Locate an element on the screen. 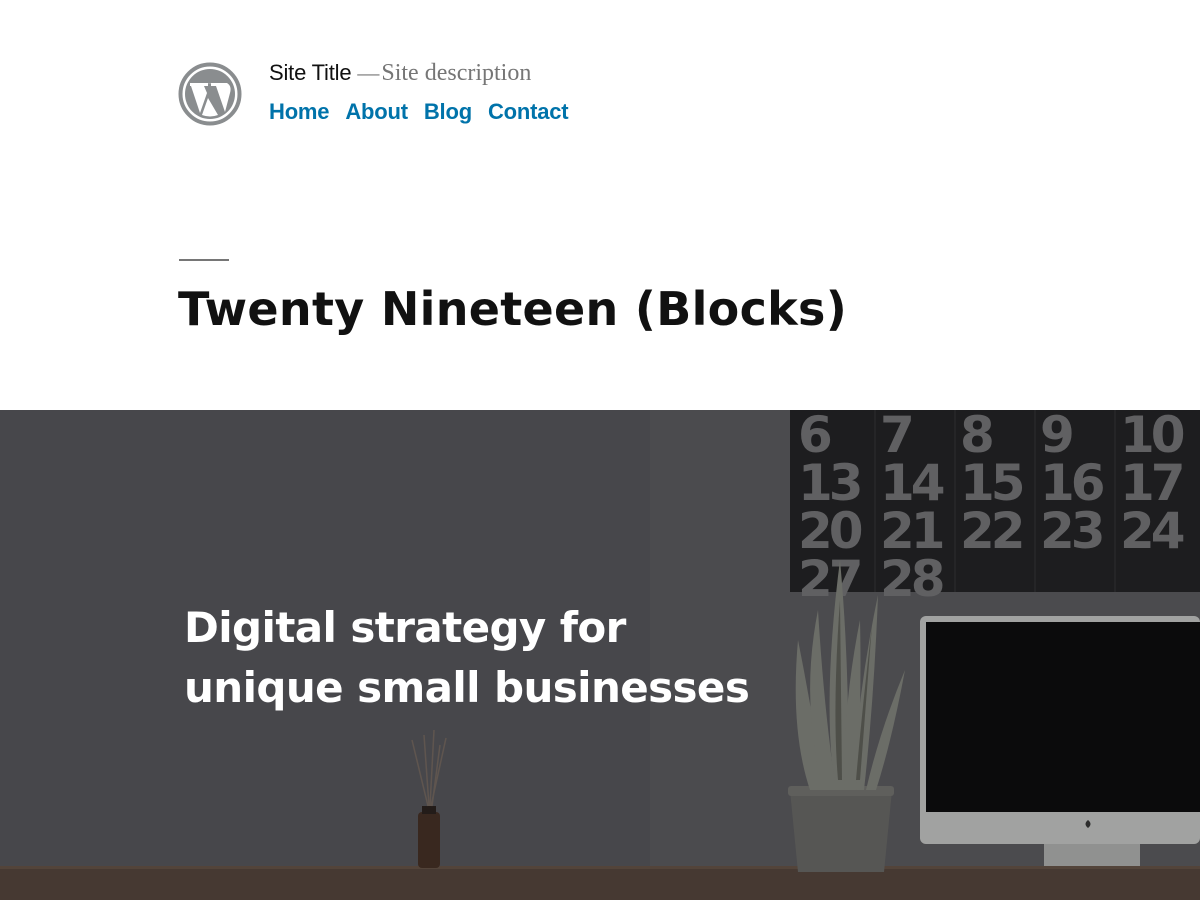  hero-heading-line-1: Digital strategy for is located at coordinates (405, 627).